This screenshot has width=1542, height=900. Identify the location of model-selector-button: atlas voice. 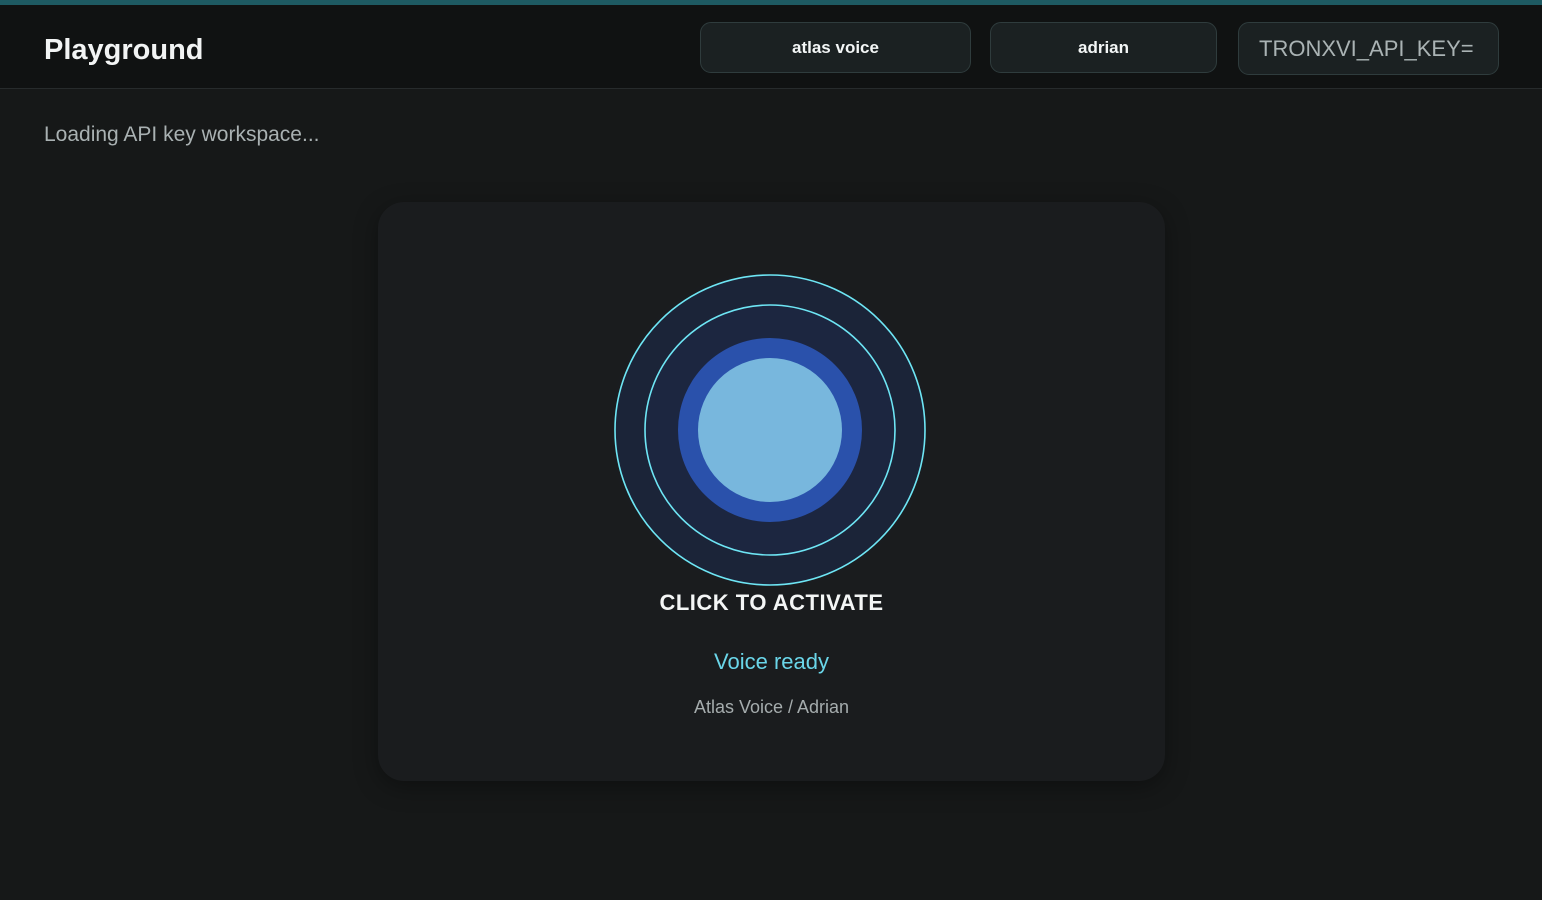
(835, 47).